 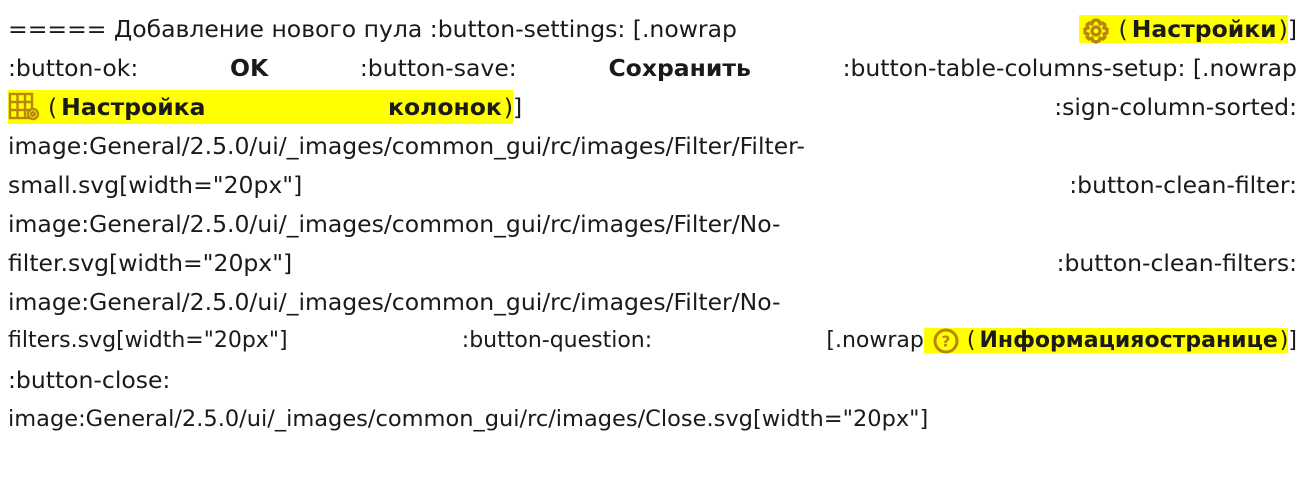 I want to click on question-label-3: странице, so click(x=1218, y=340).